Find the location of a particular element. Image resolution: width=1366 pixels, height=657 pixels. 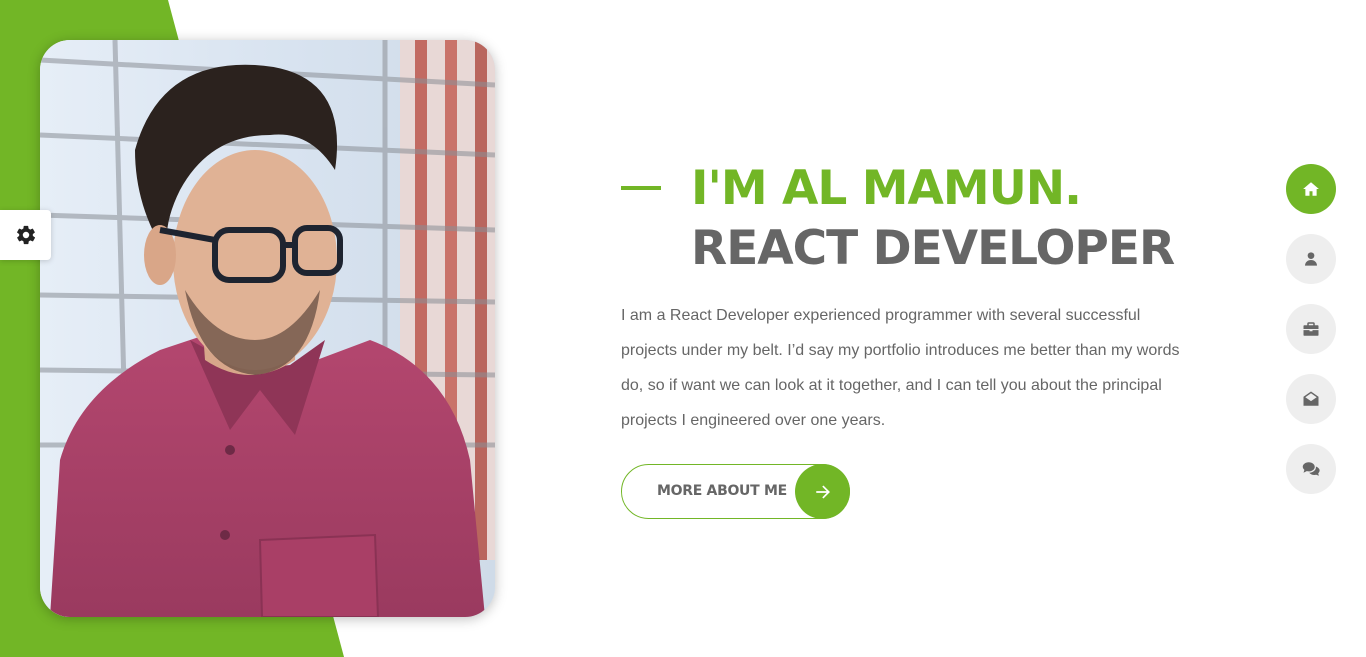

hero-heading: I'M AL MAMUN. REACT DEVELOPER is located at coordinates (921, 220).